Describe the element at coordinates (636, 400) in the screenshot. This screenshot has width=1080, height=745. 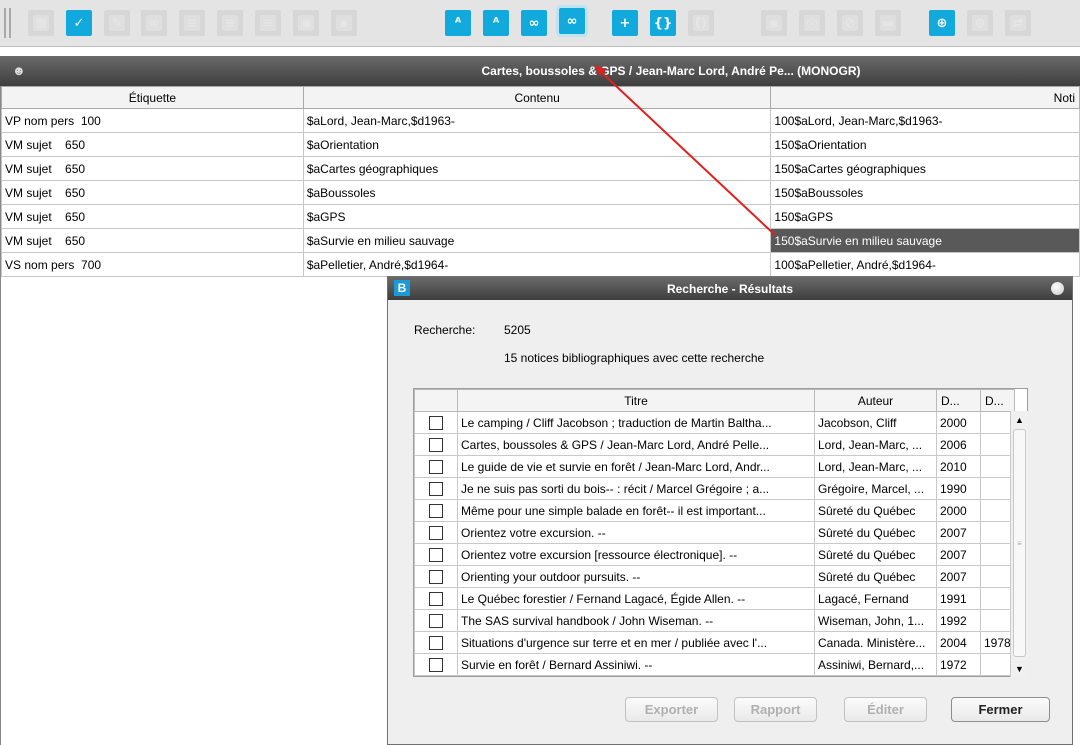
I see `column-header-titre: Titre` at that location.